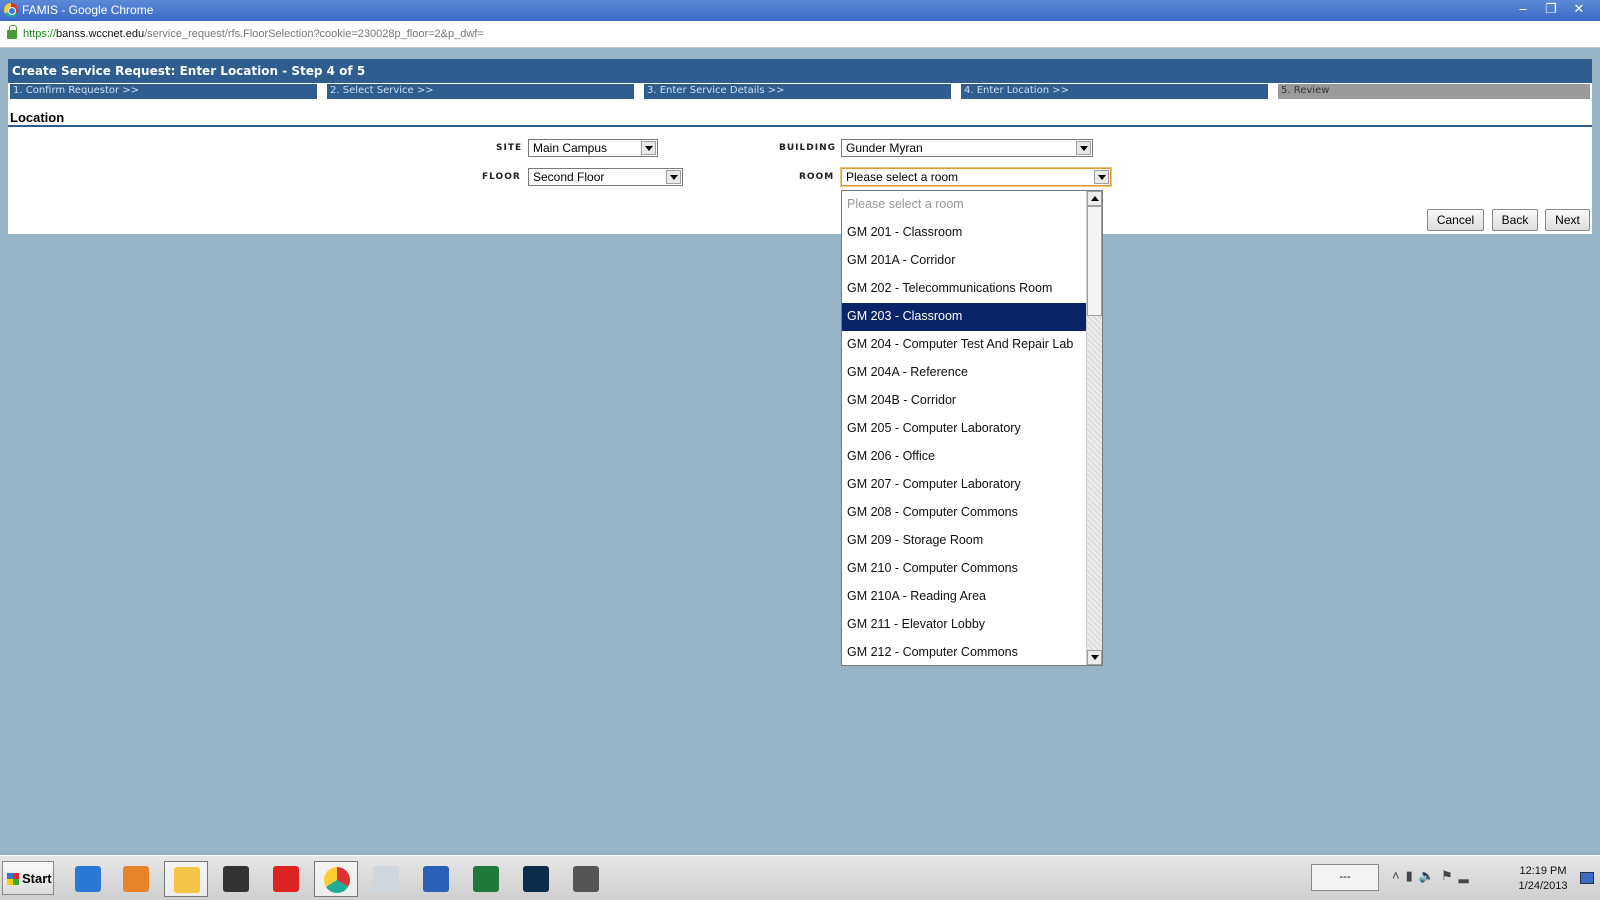 The image size is (1600, 900). I want to click on taskbar-photoshop-button, so click(536, 879).